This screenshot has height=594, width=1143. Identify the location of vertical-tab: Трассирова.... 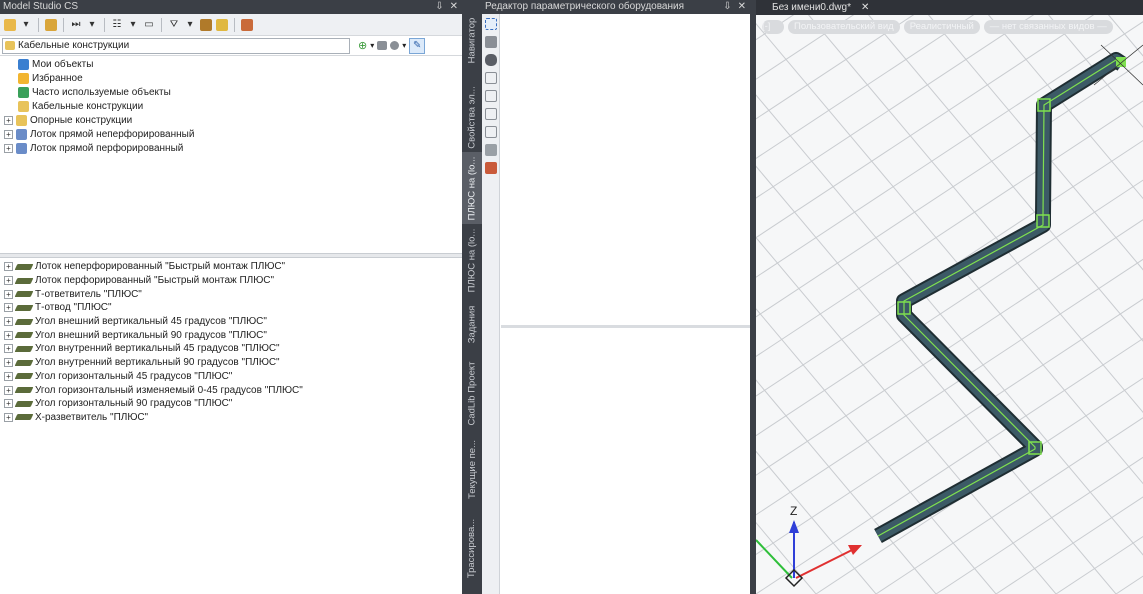
(472, 548).